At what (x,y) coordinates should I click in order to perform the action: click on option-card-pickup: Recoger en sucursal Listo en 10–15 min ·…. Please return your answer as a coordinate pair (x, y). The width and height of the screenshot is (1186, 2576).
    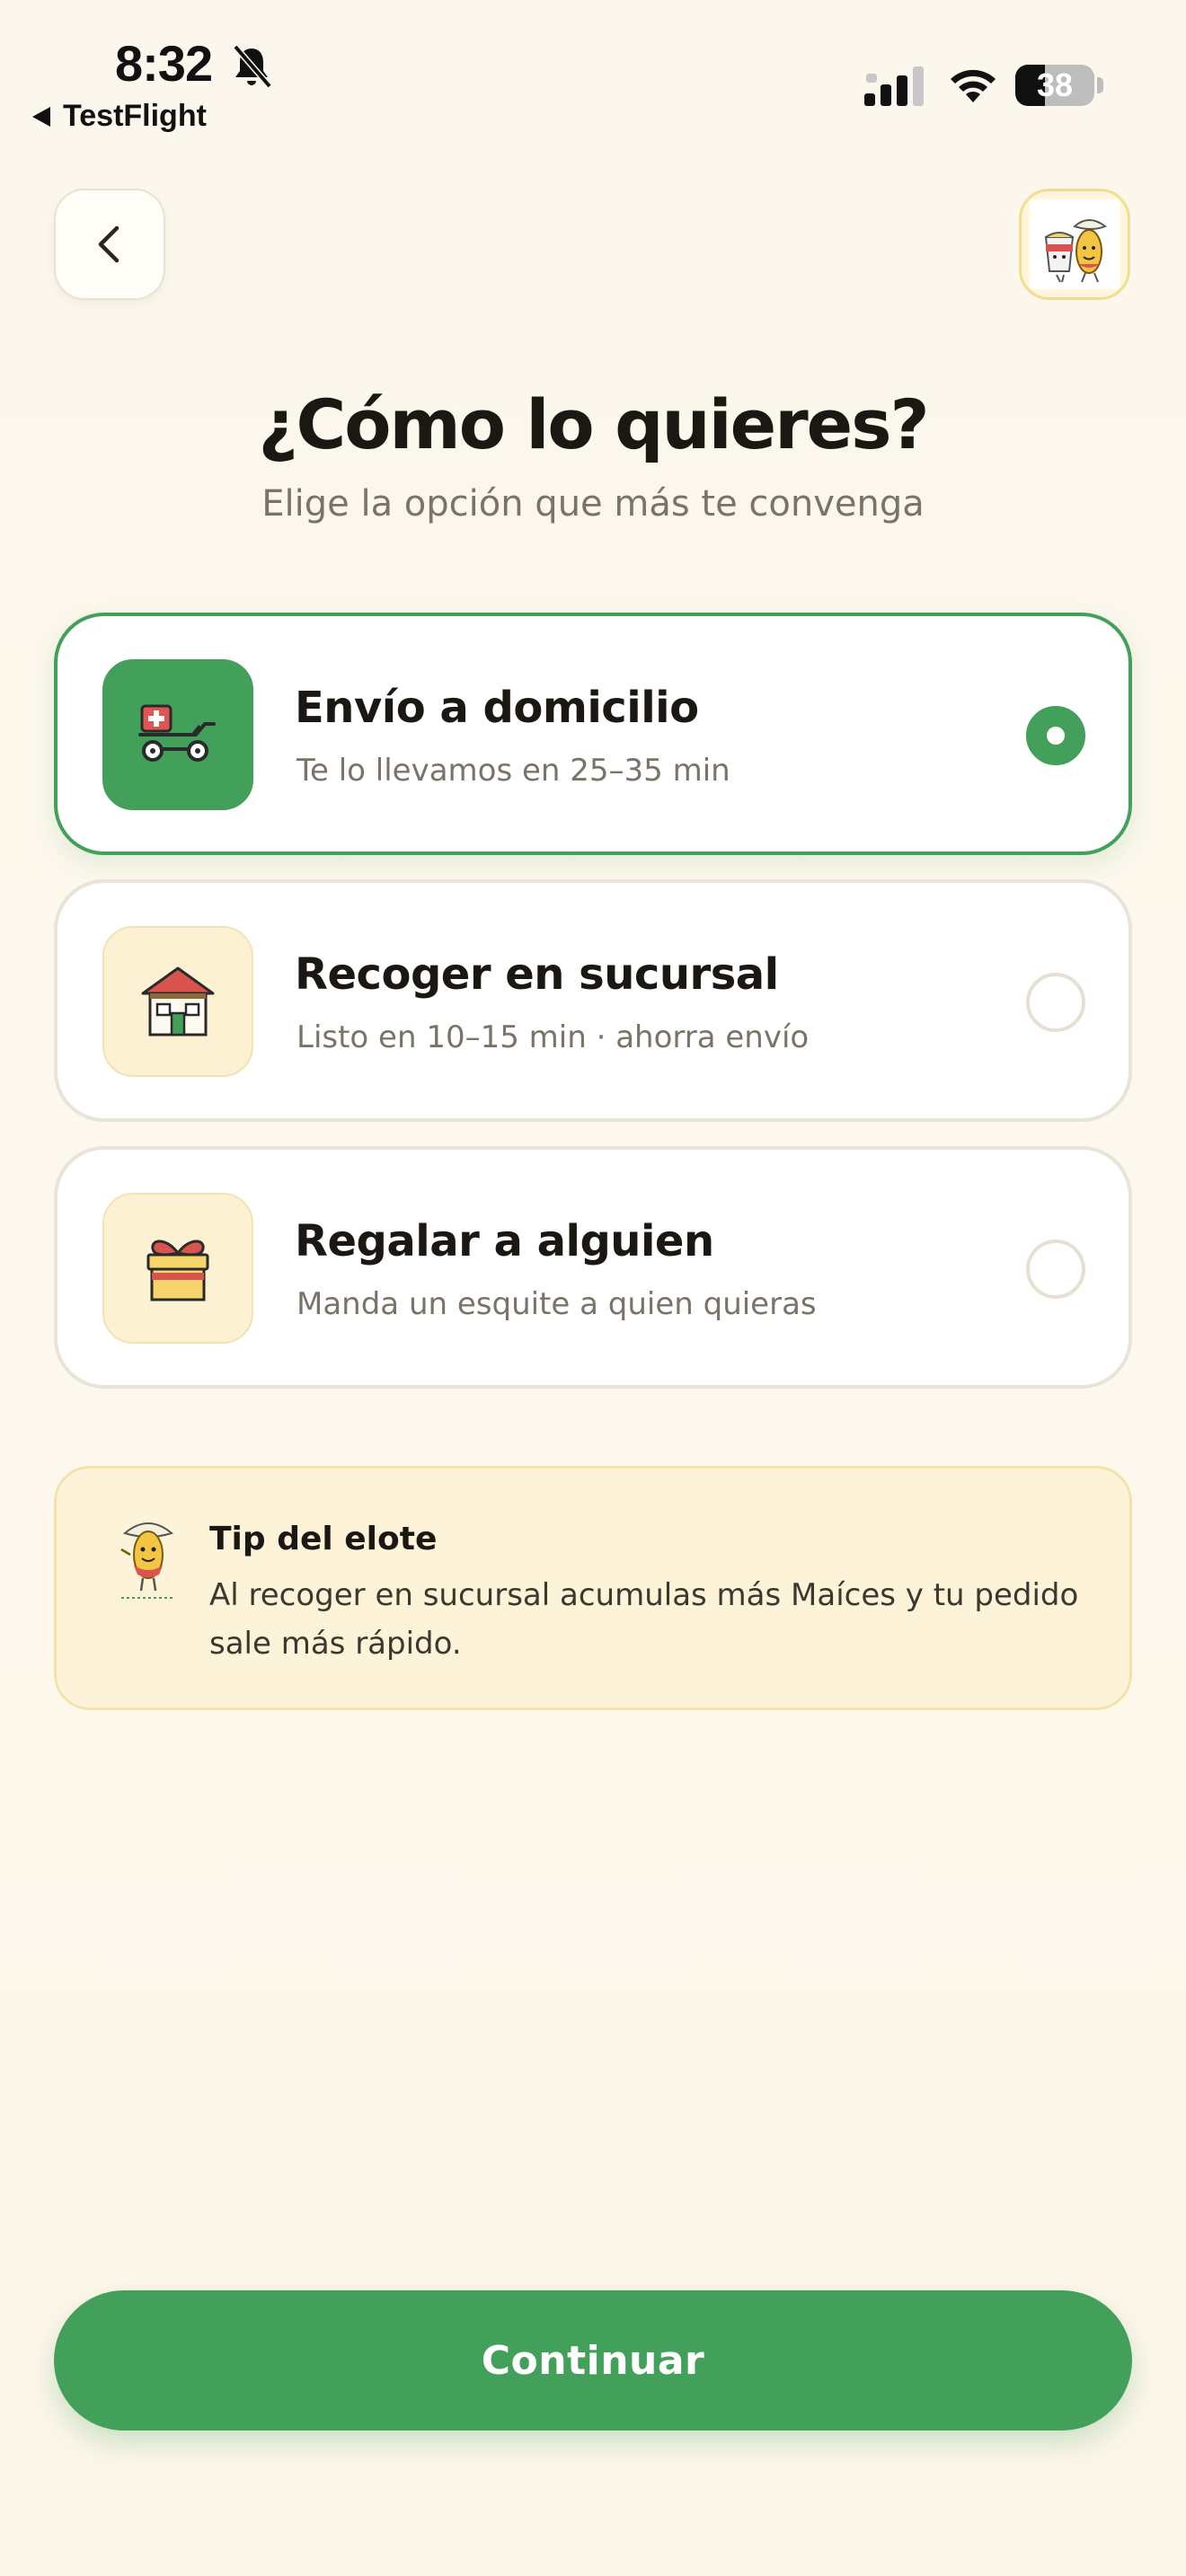
    Looking at the image, I should click on (593, 1000).